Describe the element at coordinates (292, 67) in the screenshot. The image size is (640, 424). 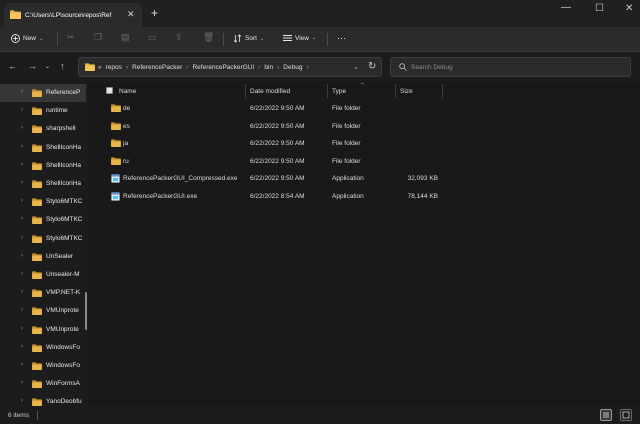
I see `breadcrumb-item: Debug` at that location.